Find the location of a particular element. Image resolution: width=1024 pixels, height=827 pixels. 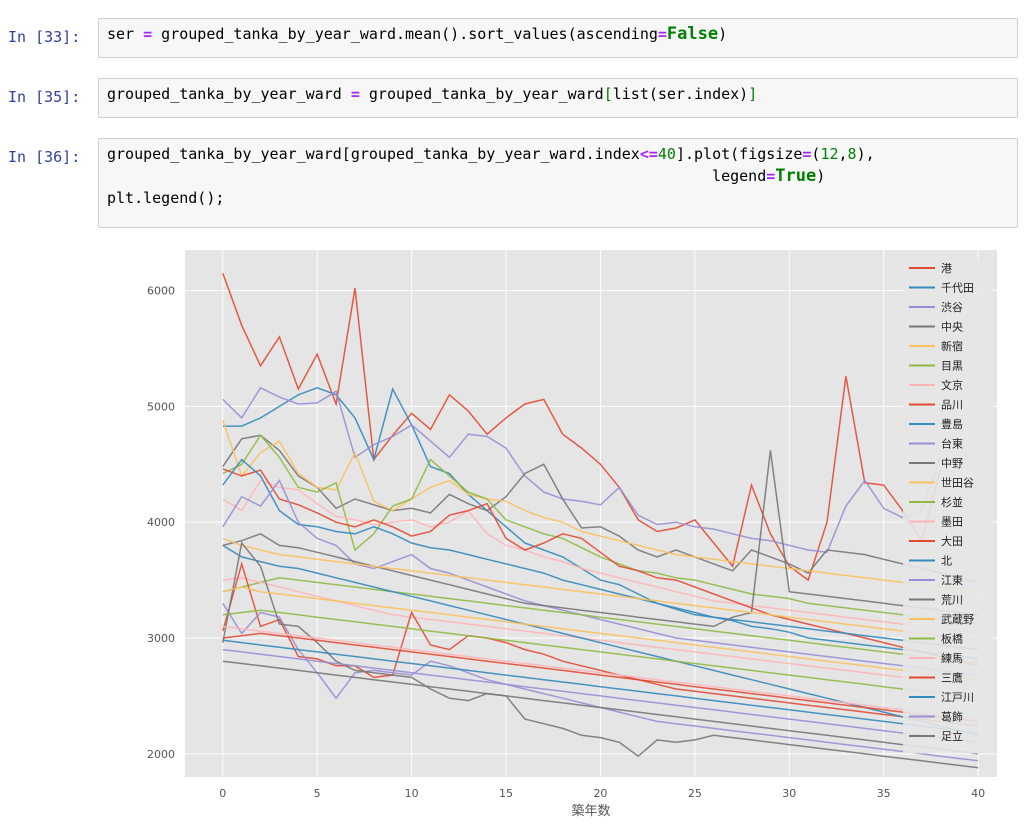

code-token: ] is located at coordinates (753, 94).